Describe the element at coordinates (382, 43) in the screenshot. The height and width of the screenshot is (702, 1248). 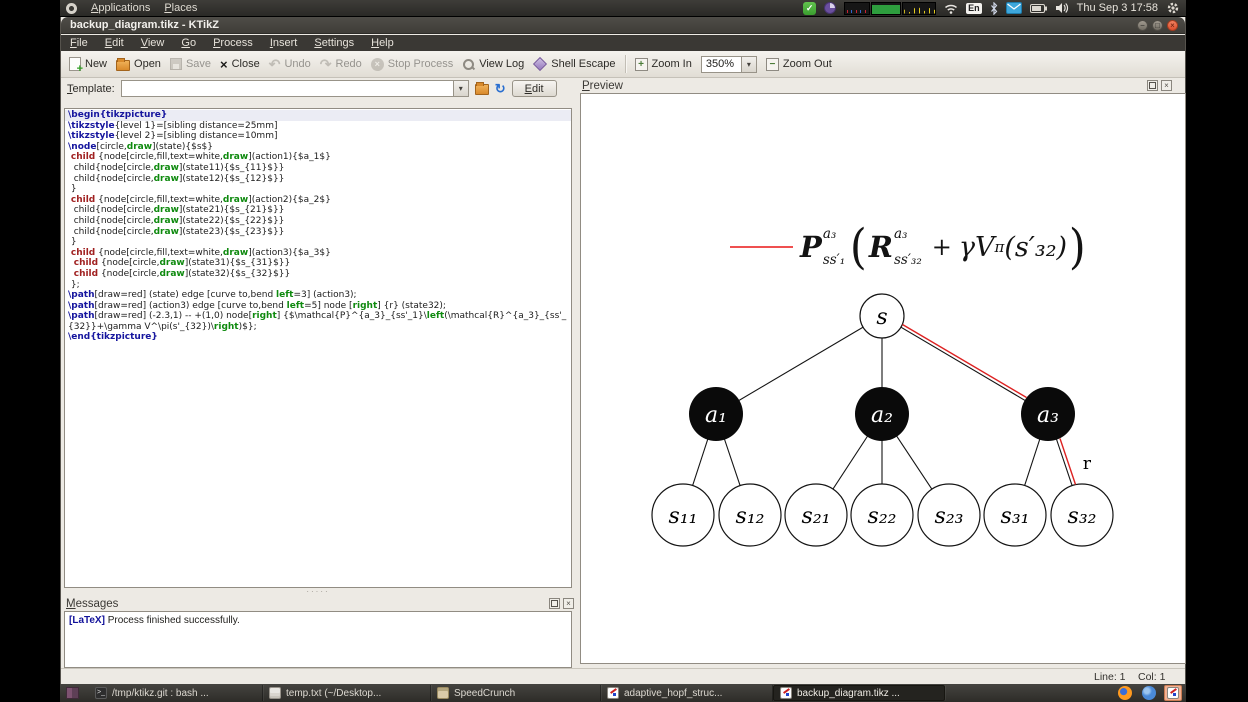
I see `menu-help: Help` at that location.